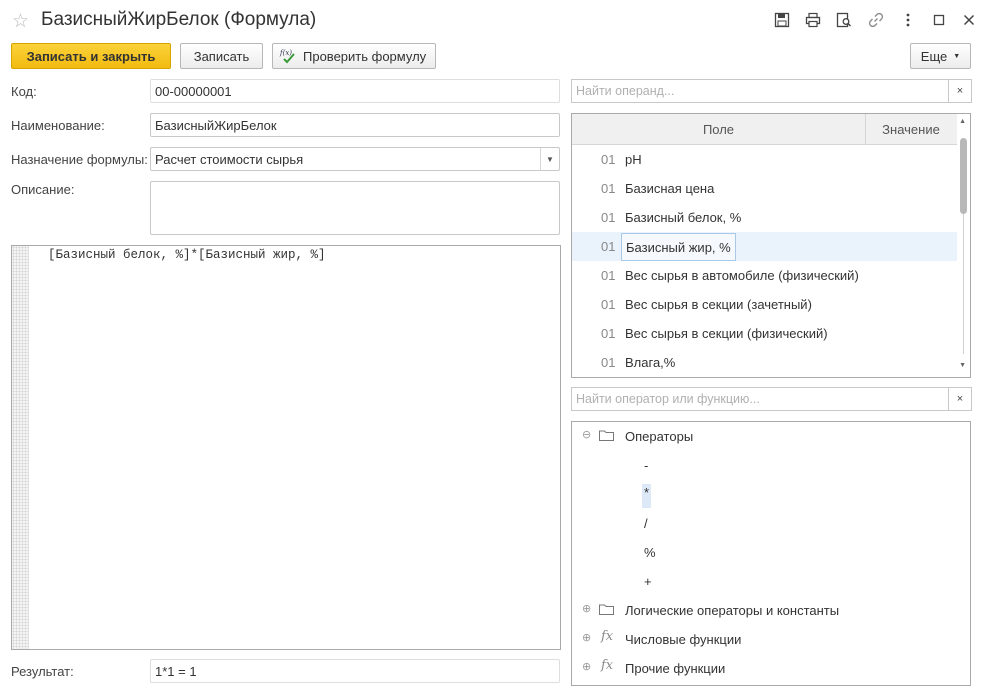 This screenshot has height=693, width=985. I want to click on save-button: Записать, so click(221, 56).